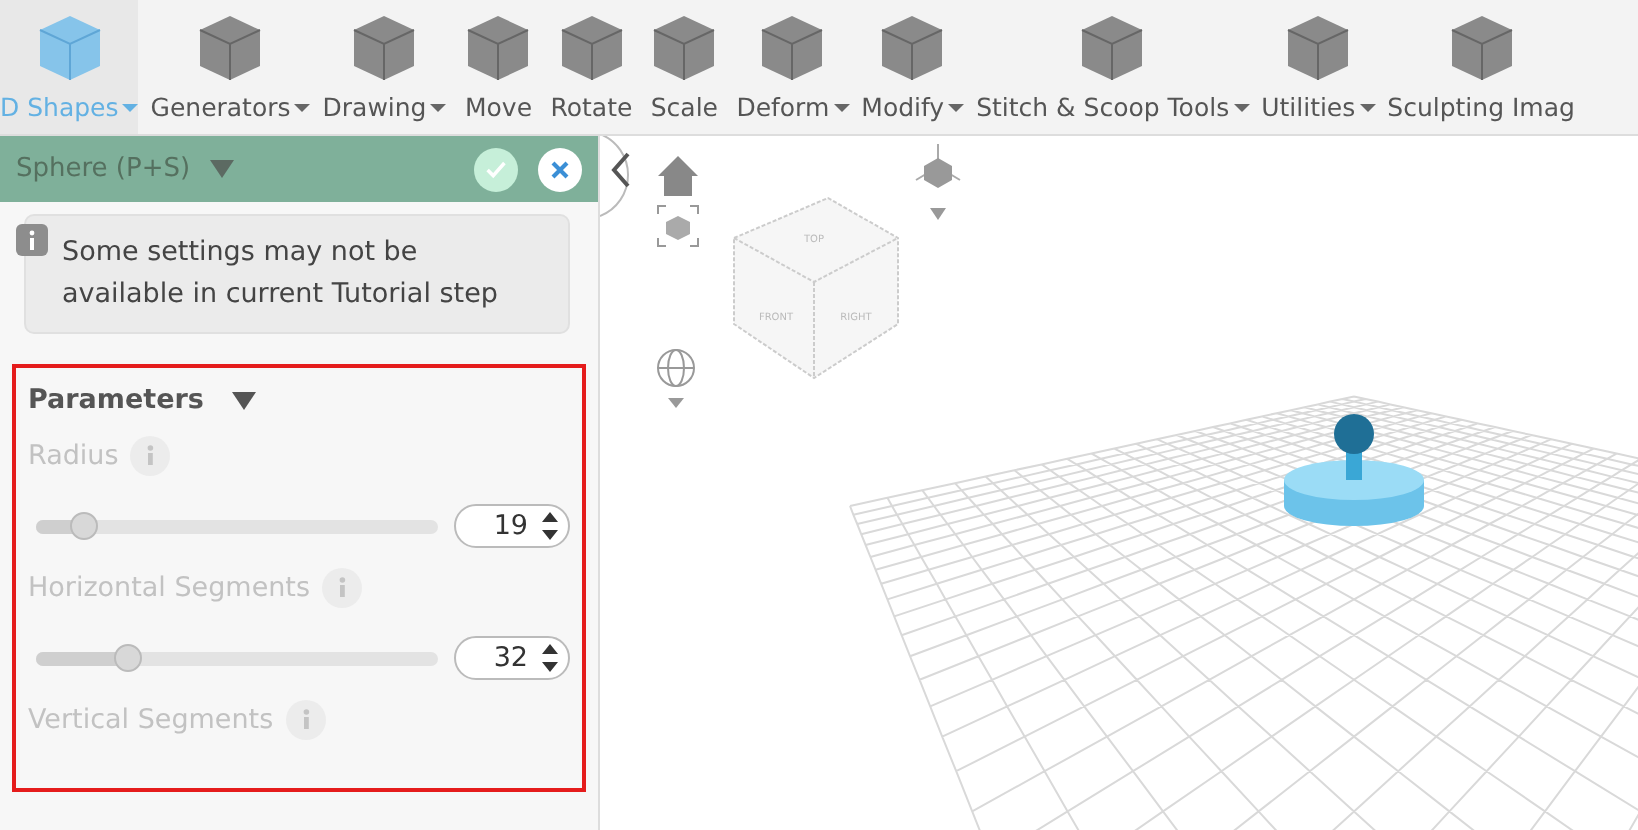 Image resolution: width=1638 pixels, height=830 pixels. I want to click on toolbar-button: Generators, so click(230, 67).